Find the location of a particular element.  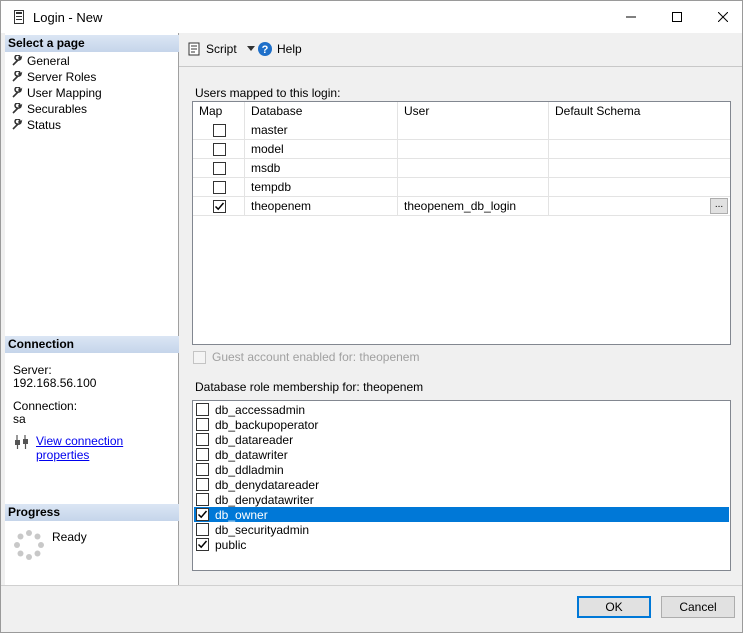

script-button: Script is located at coordinates (221, 49).